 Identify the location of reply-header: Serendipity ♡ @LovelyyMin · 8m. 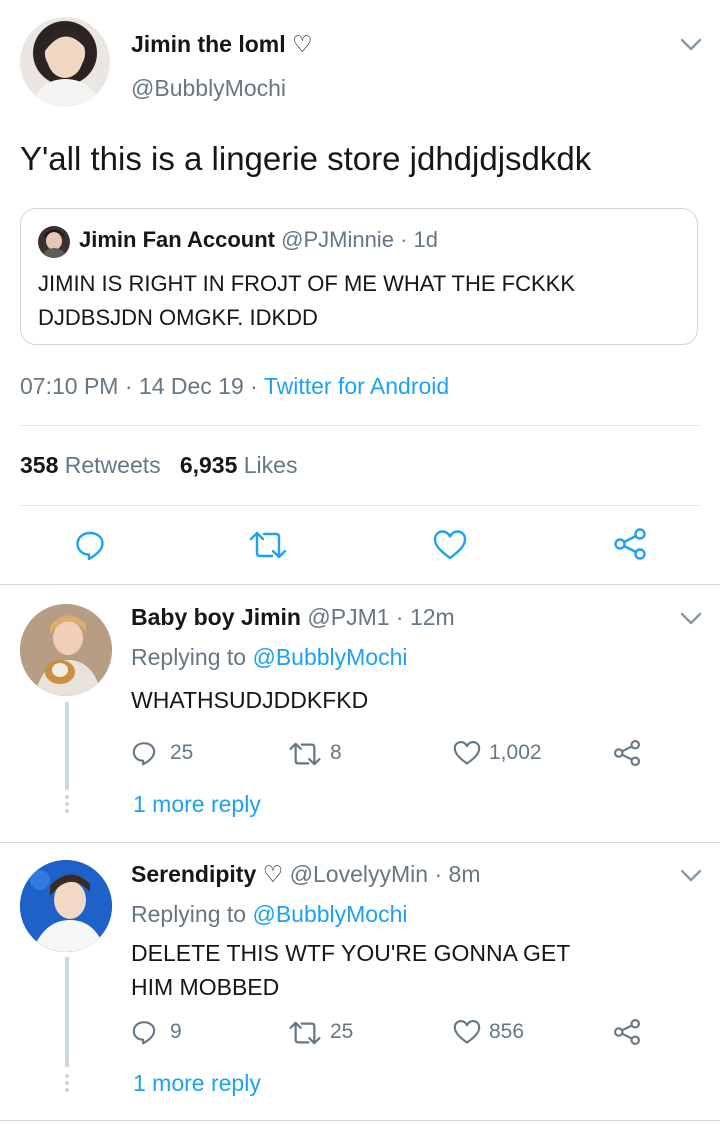
(305, 874).